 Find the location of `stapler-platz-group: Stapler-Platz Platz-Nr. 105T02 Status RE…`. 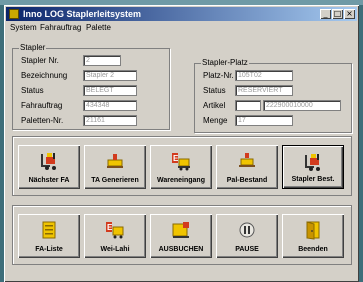

stapler-platz-group: Stapler-Platz Platz-Nr. 105T02 Status RE… is located at coordinates (273, 95).